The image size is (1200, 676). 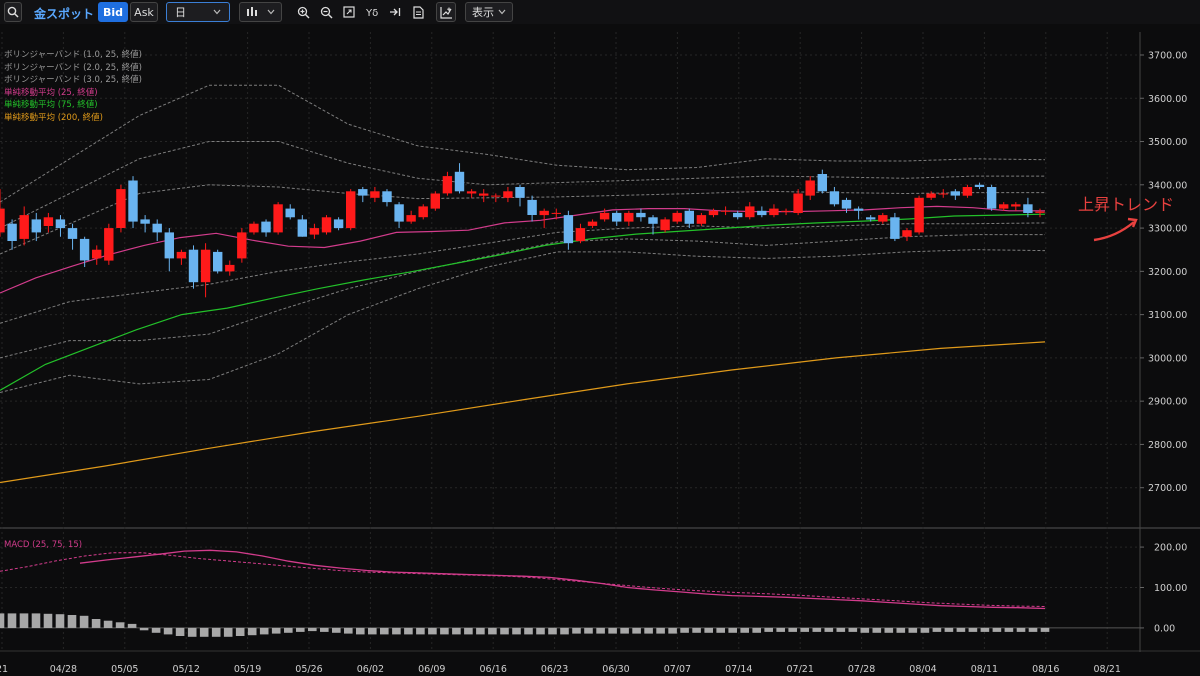 What do you see at coordinates (198, 12) in the screenshot?
I see `timeframe-select: 日` at bounding box center [198, 12].